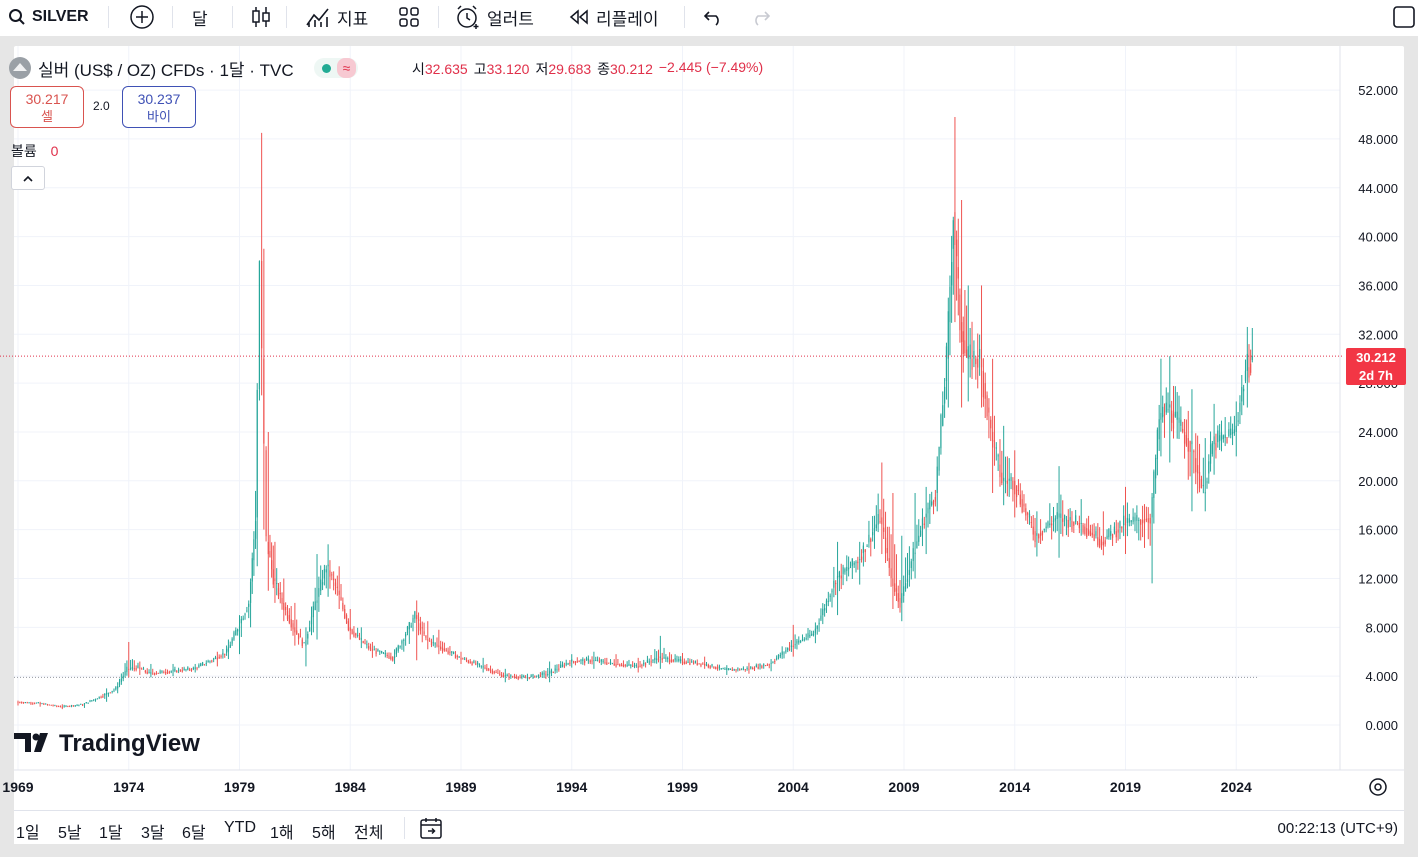  What do you see at coordinates (34, 151) in the screenshot?
I see `volume-legend: 볼륨 0` at bounding box center [34, 151].